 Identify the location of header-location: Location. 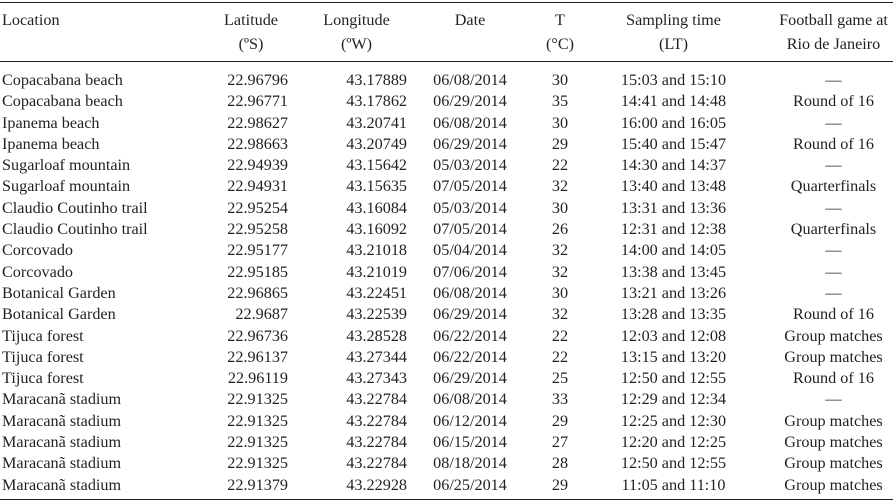
(31, 20).